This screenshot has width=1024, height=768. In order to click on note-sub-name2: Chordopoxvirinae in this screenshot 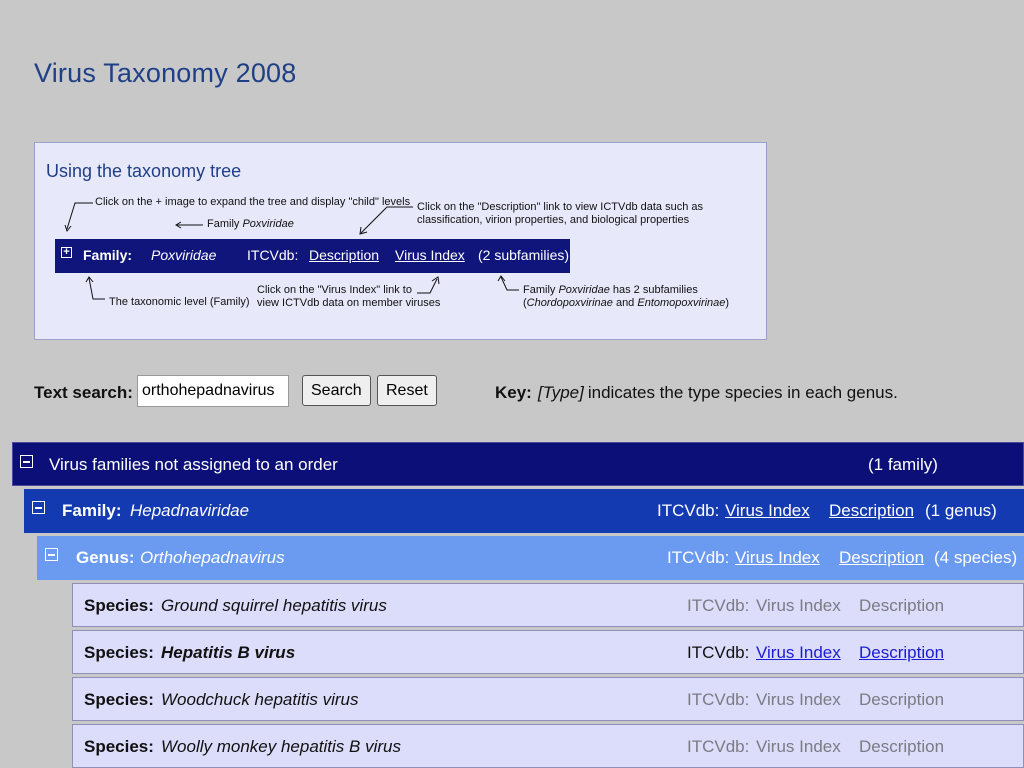, I will do `click(569, 303)`.